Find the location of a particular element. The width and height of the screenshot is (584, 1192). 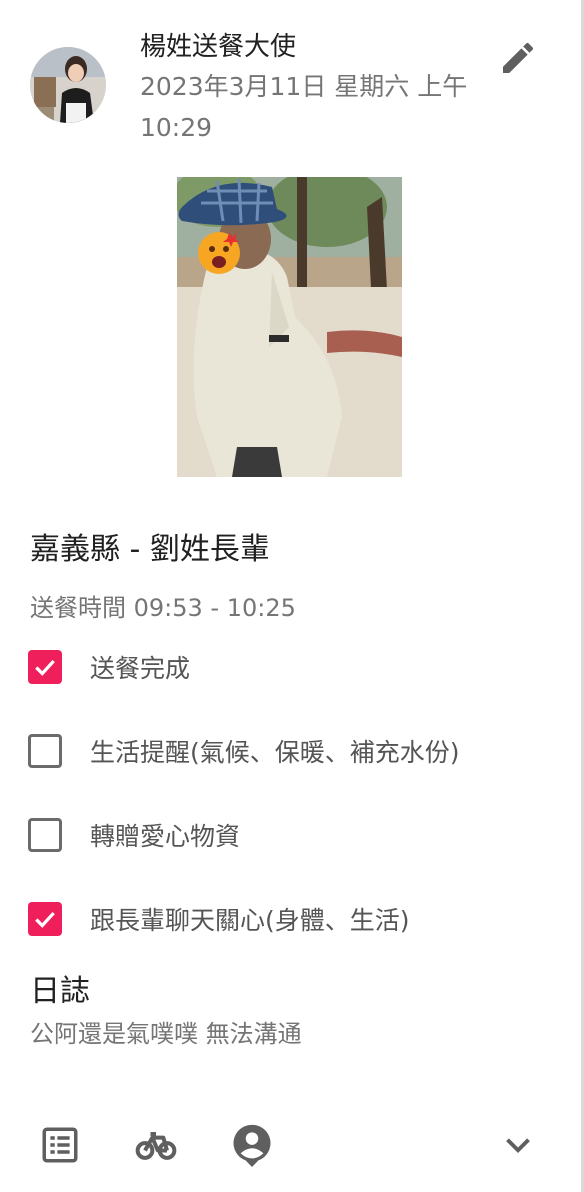

checklist-item-meal-delivered: 送餐完成 is located at coordinates (293, 667).